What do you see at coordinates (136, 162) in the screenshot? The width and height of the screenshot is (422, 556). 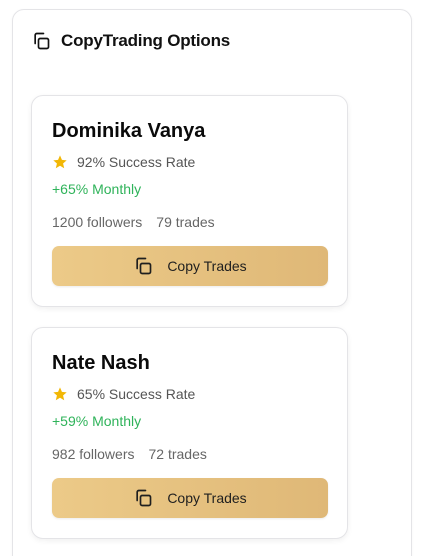 I see `success-rate: 92% Success Rate` at bounding box center [136, 162].